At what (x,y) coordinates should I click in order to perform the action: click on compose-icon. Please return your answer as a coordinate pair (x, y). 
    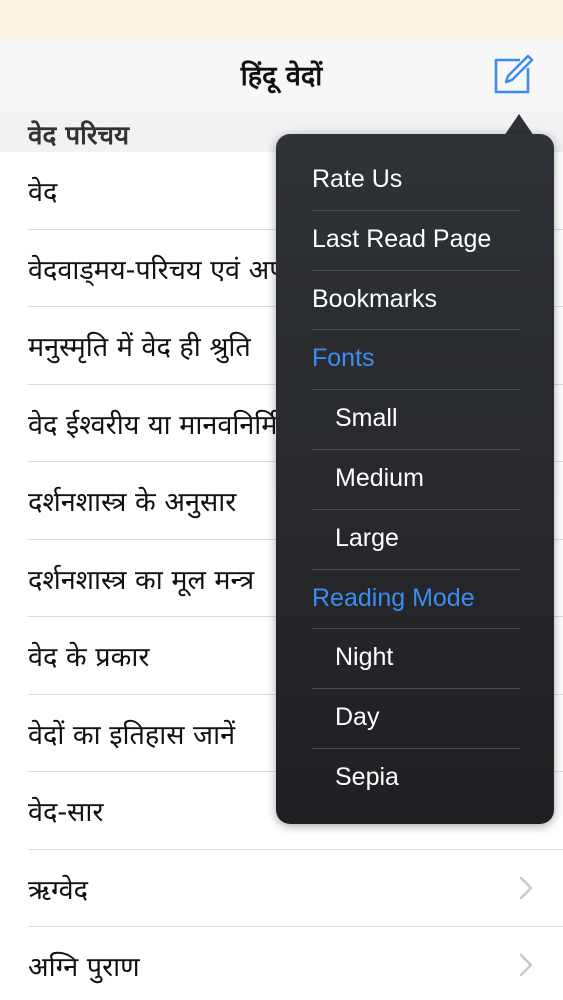
    Looking at the image, I should click on (514, 74).